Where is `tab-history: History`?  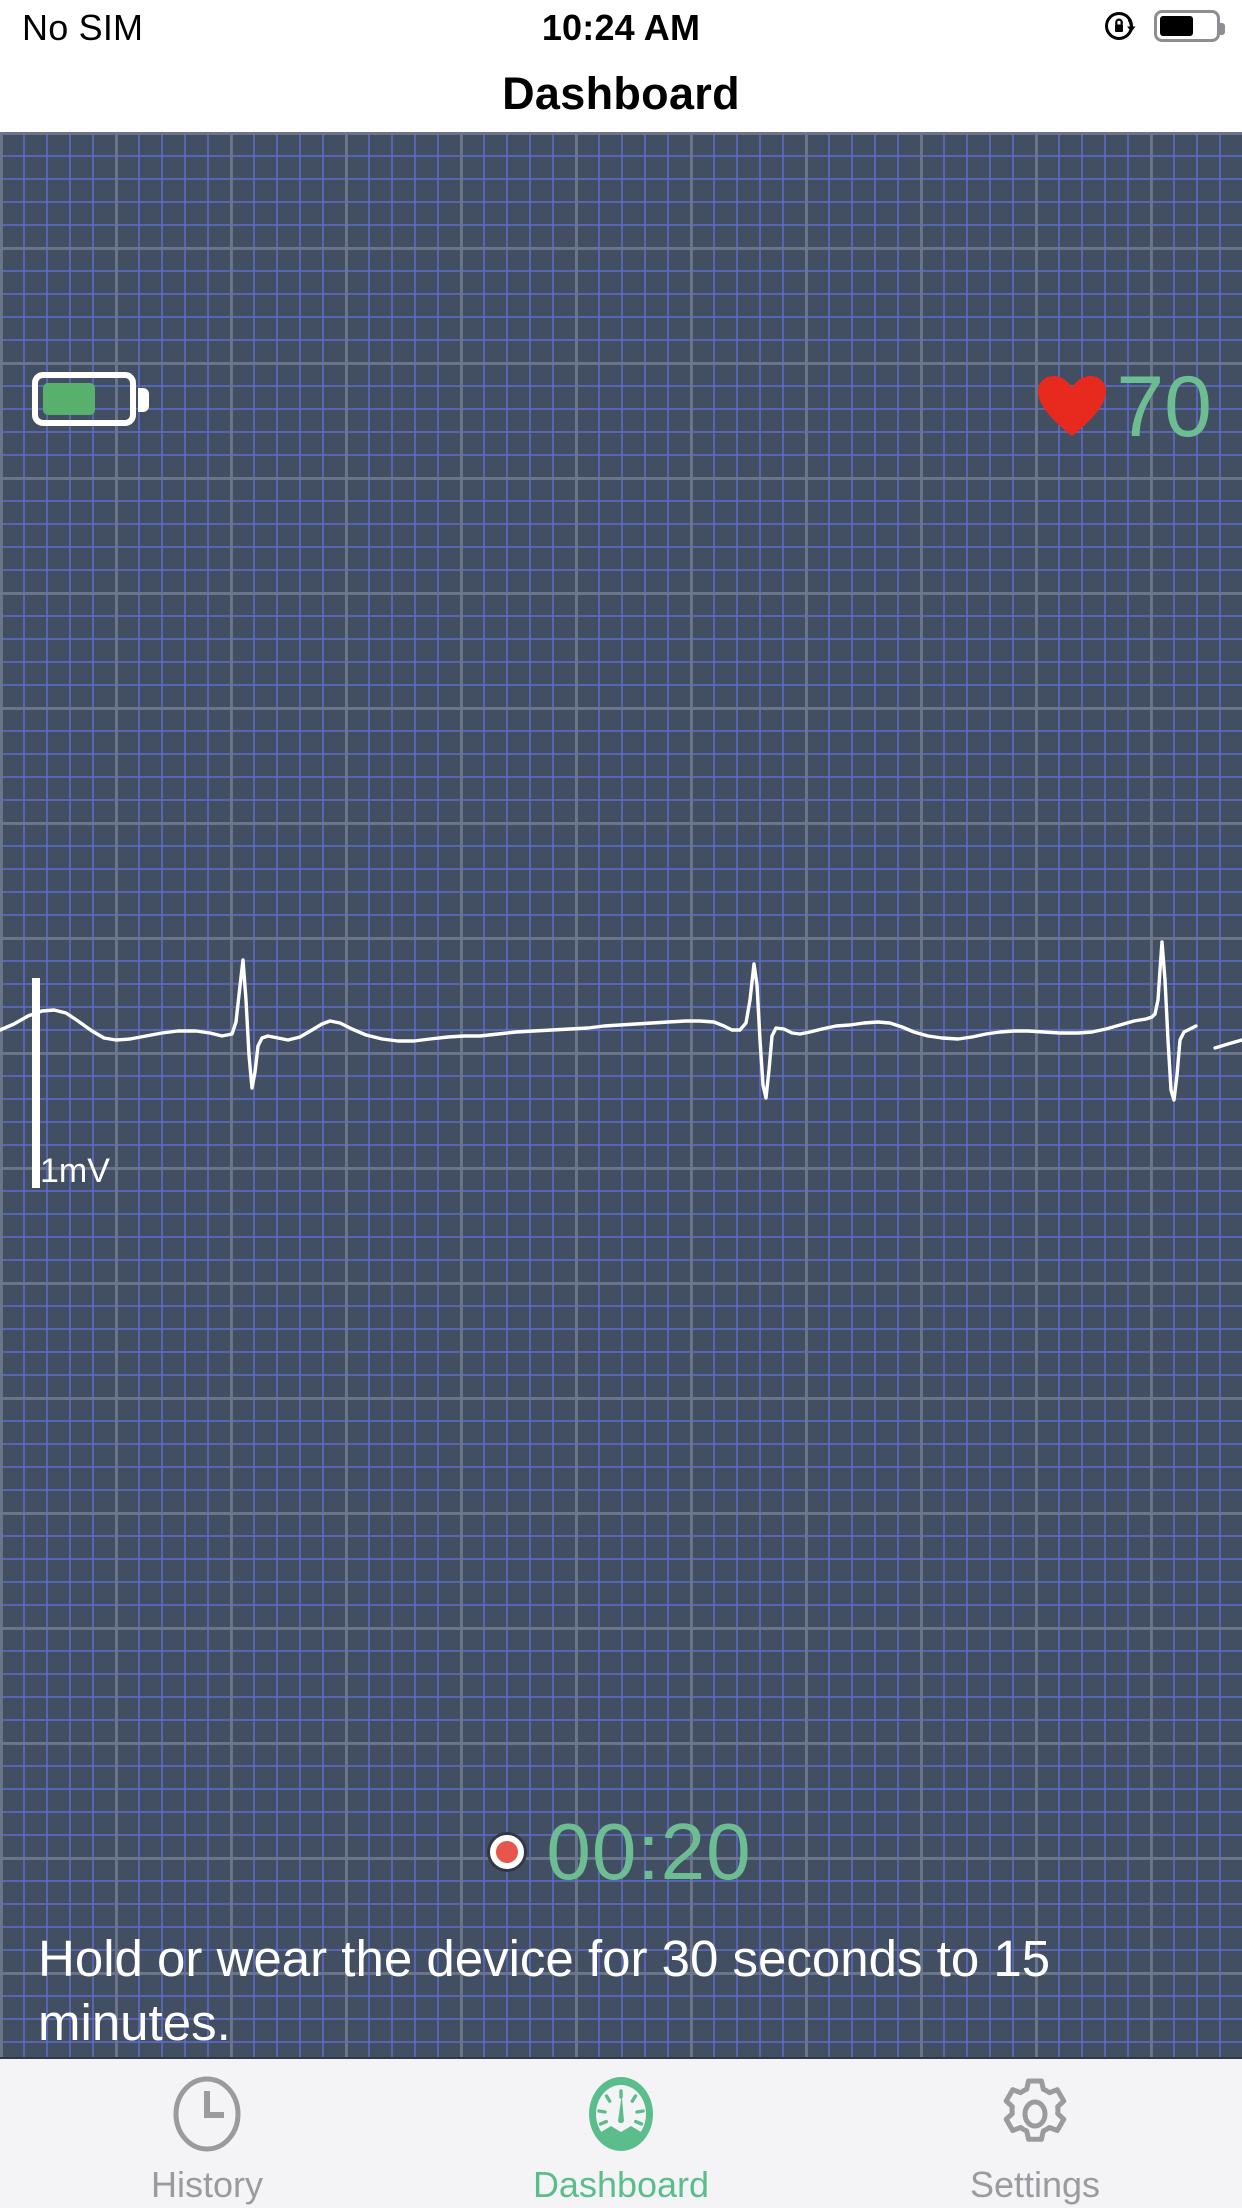 tab-history: History is located at coordinates (207, 2133).